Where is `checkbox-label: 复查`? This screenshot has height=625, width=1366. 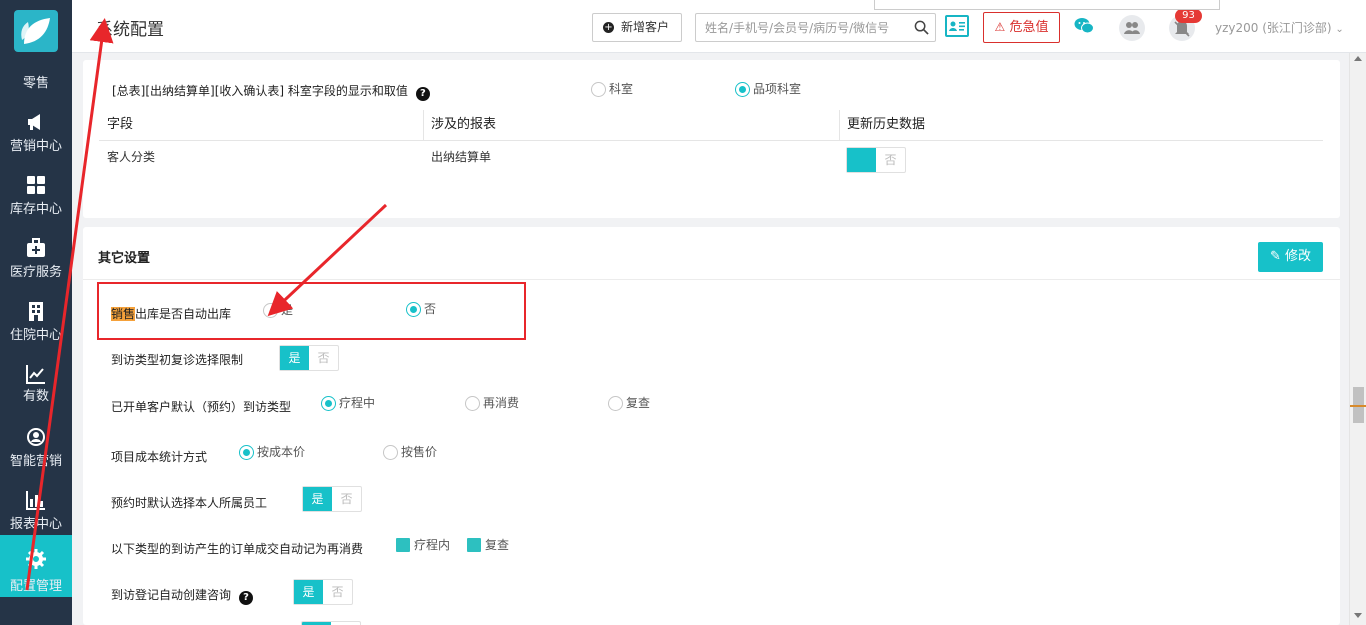
checkbox-label: 复查 is located at coordinates (497, 545).